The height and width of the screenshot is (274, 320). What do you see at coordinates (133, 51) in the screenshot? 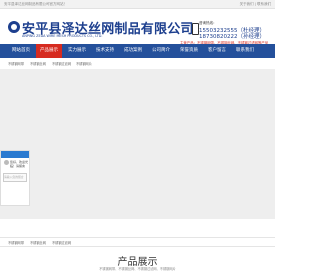
I see `nav-item-cases: 成功案例` at bounding box center [133, 51].